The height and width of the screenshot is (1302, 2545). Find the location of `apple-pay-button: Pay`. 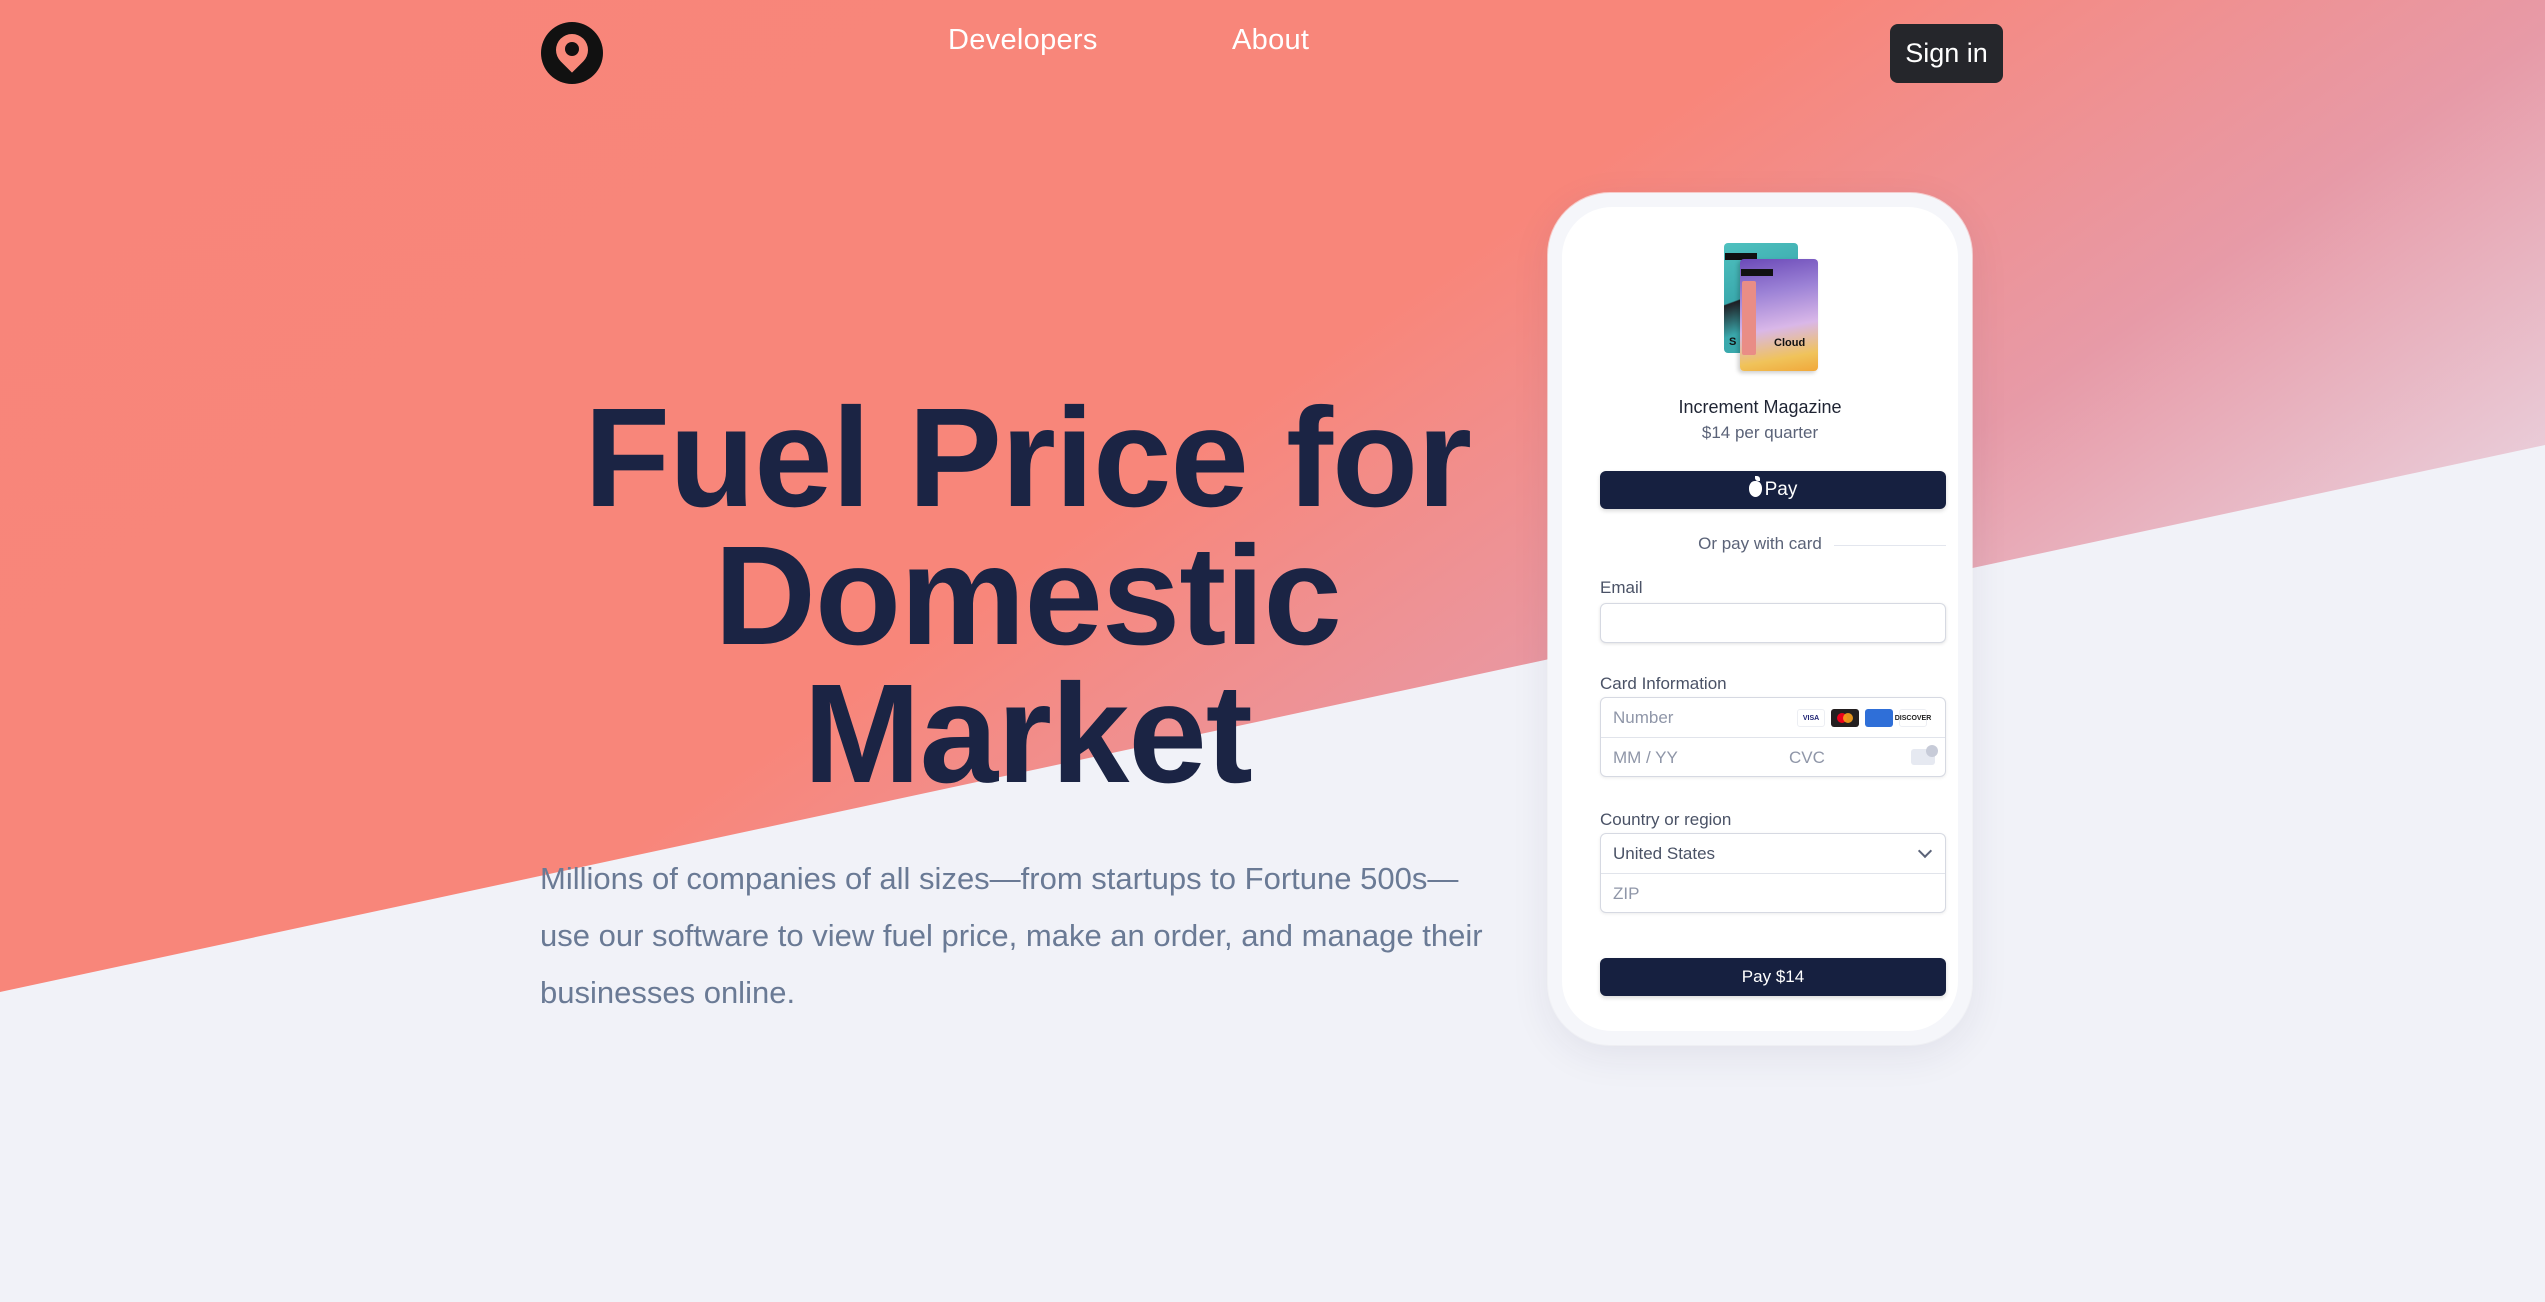

apple-pay-button: Pay is located at coordinates (1773, 490).